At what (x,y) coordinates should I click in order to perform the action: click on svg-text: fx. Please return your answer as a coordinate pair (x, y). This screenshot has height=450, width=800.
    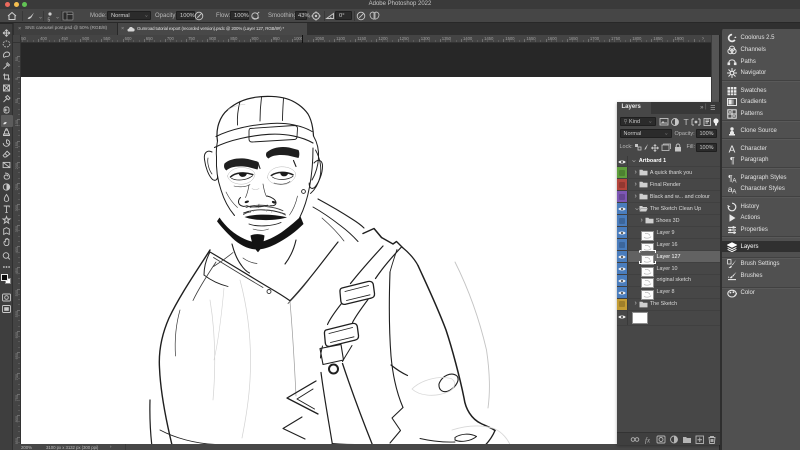
    Looking at the image, I should click on (648, 441).